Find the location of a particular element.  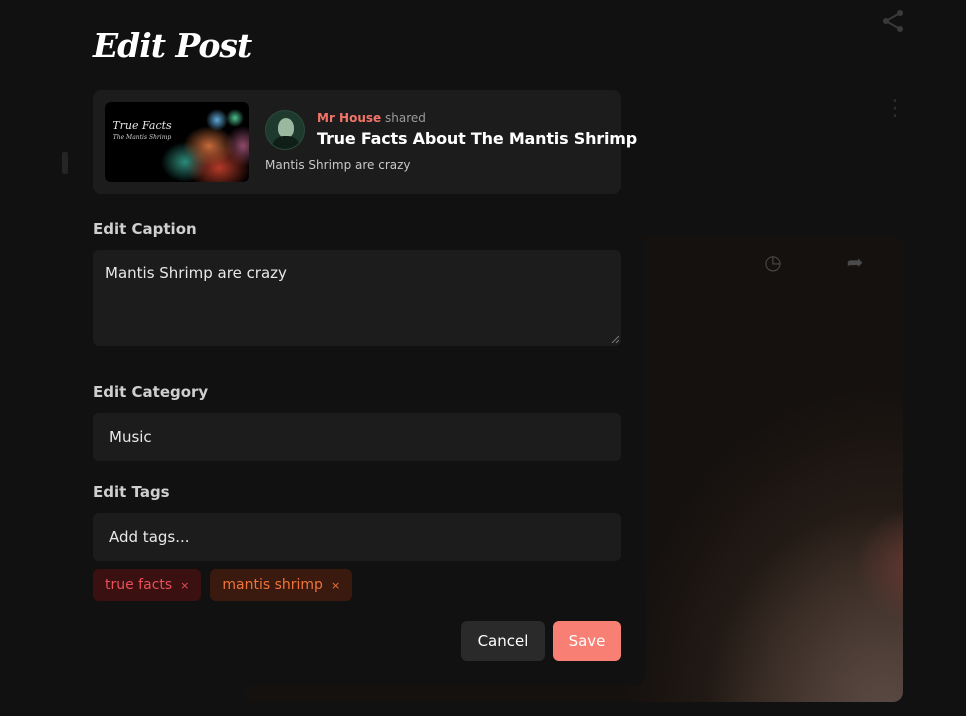

more-vertical-icon: ⋮ is located at coordinates (895, 108).